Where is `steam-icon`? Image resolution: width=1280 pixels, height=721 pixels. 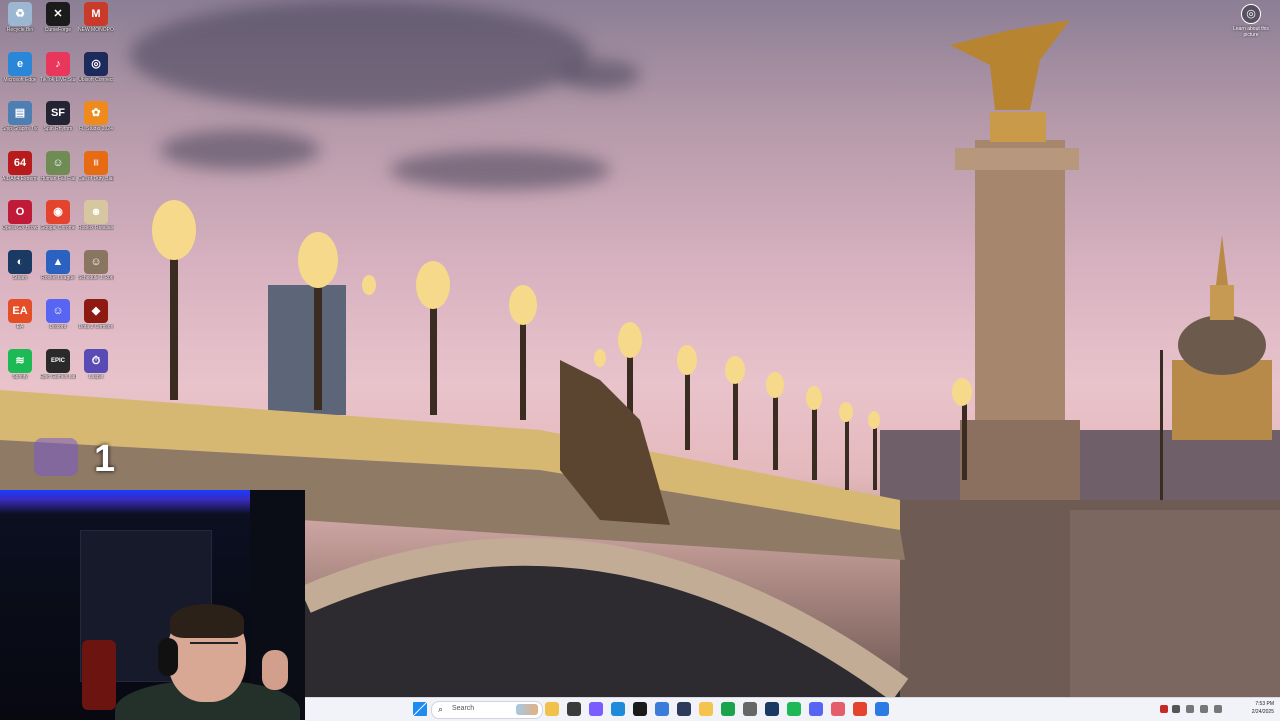 steam-icon is located at coordinates (772, 709).